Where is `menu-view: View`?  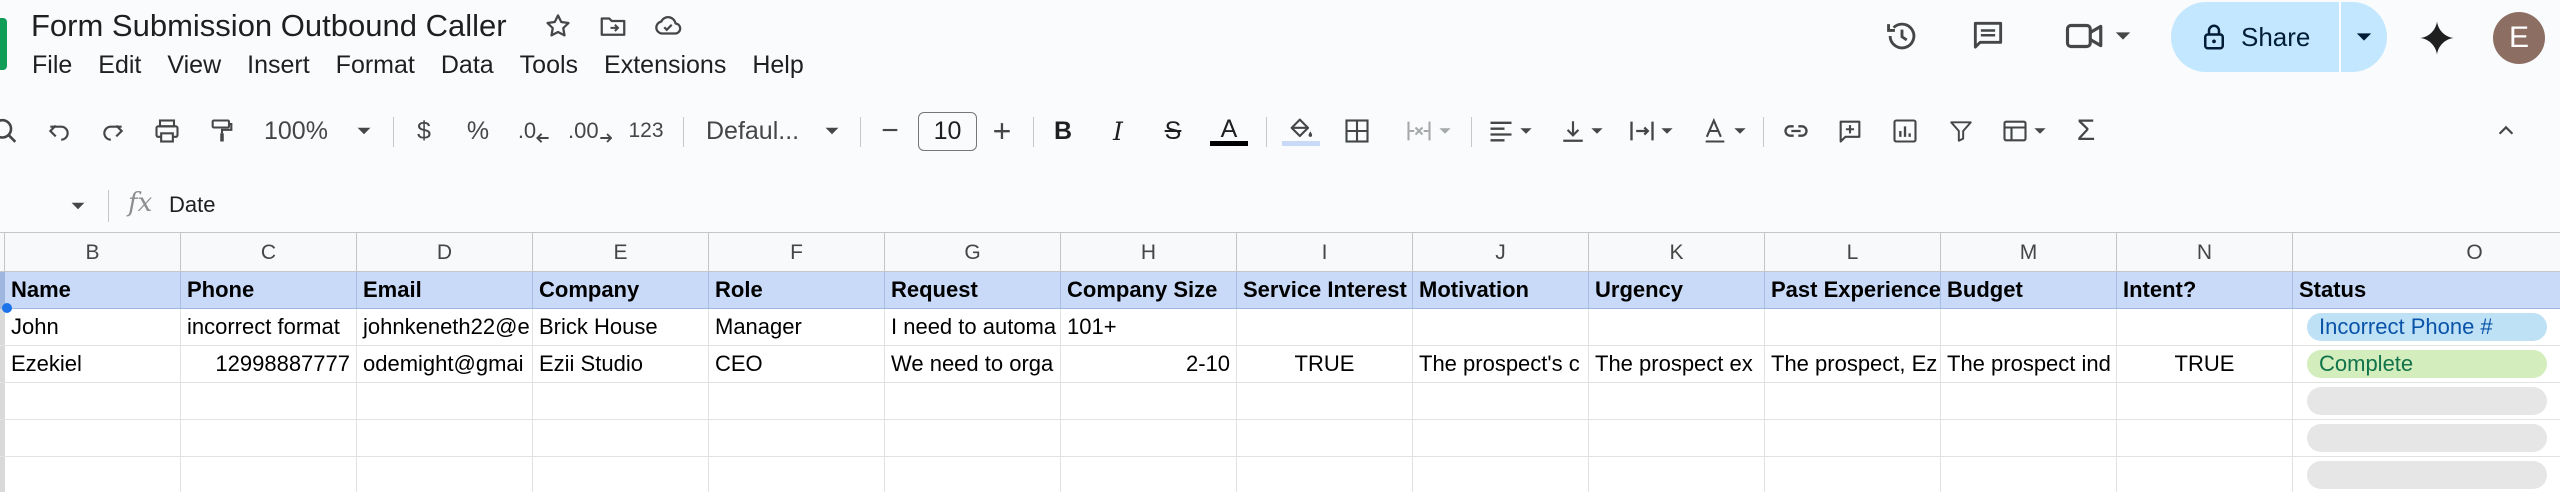
menu-view: View is located at coordinates (200, 65).